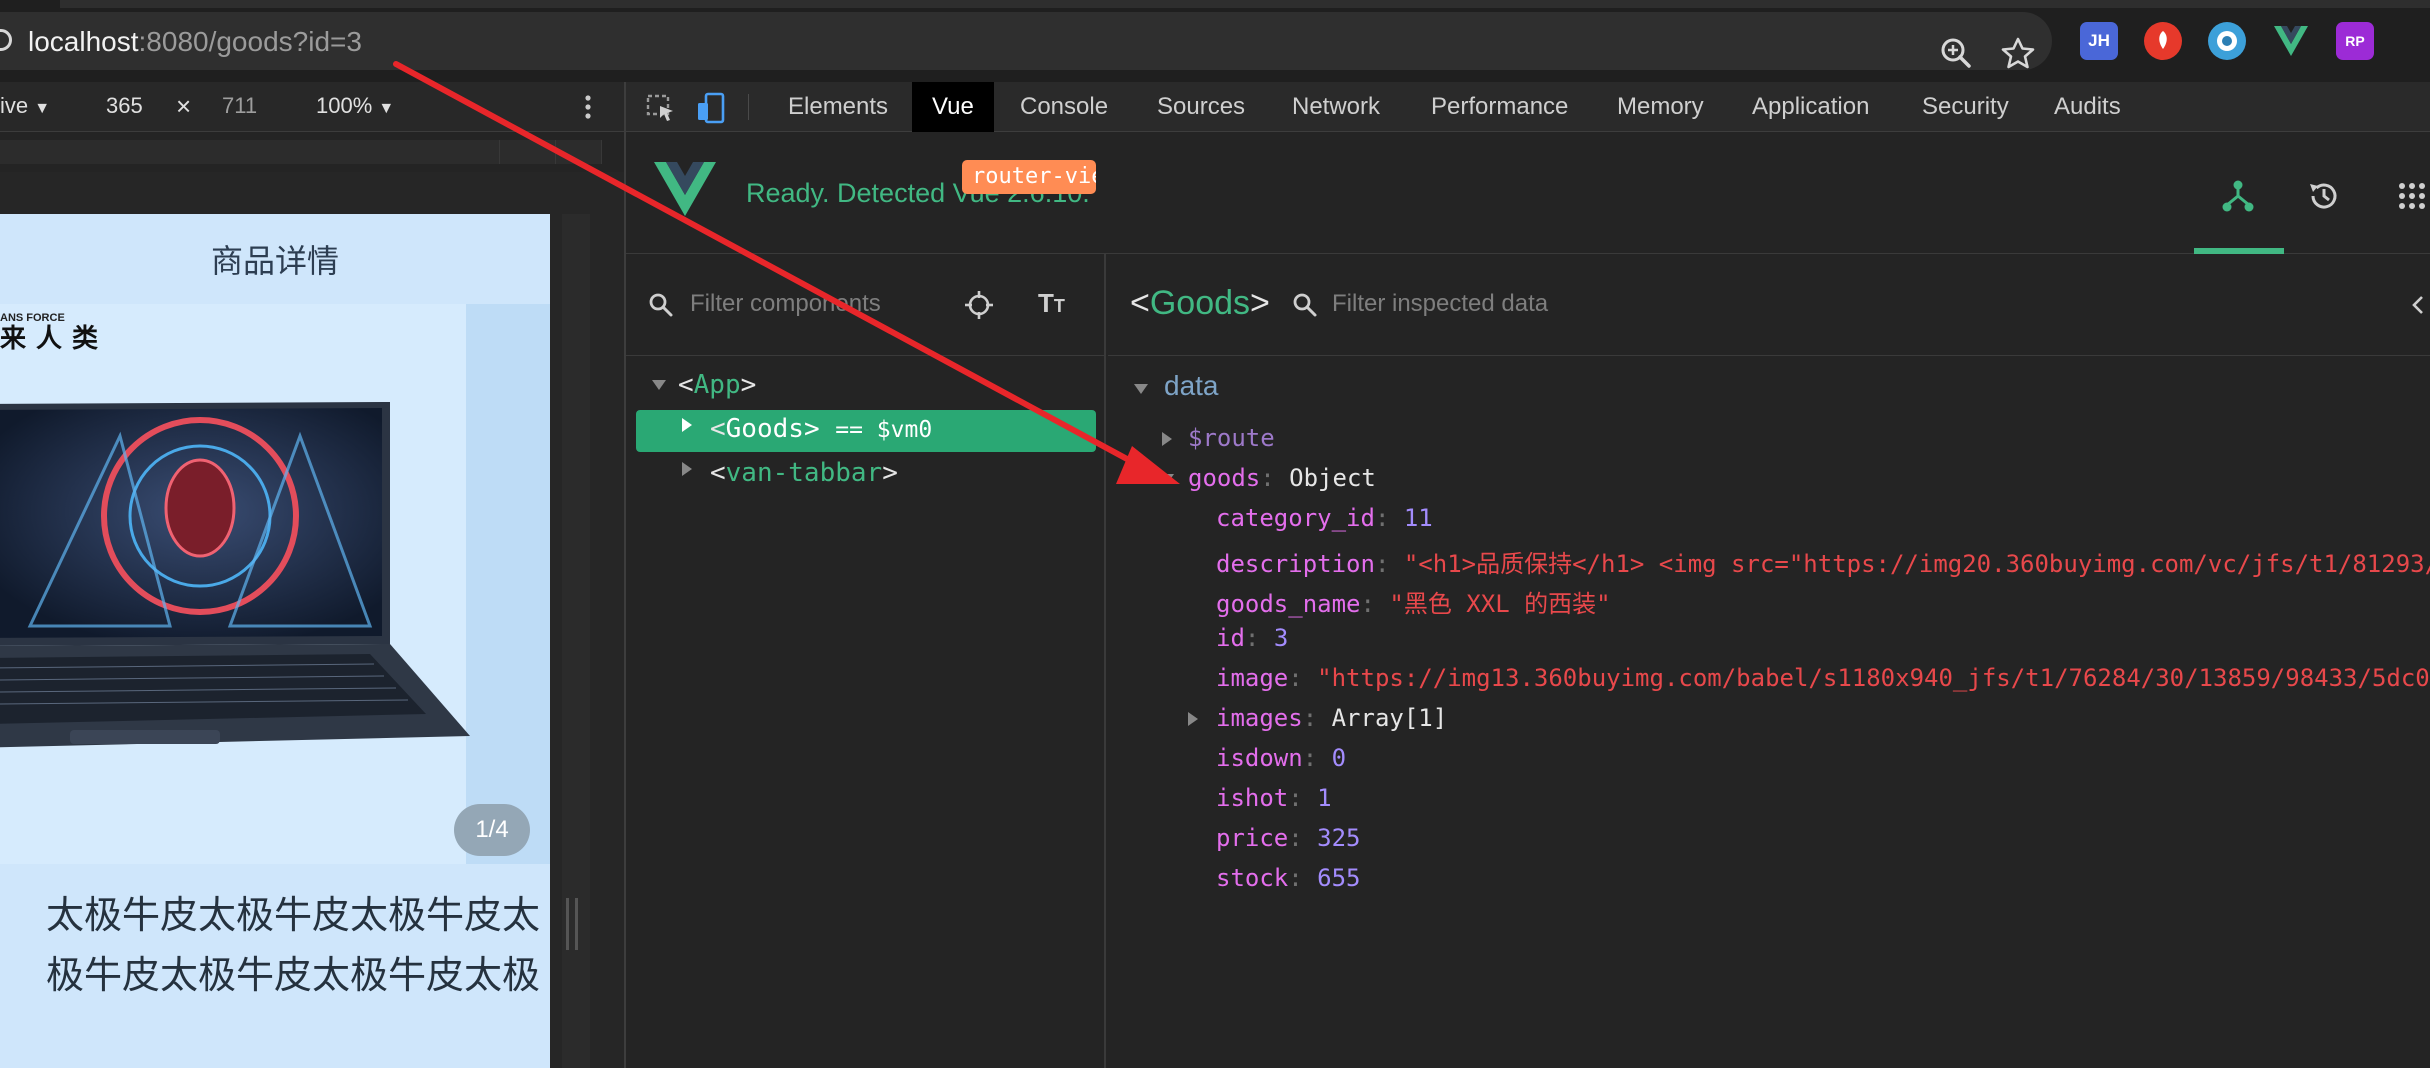 This screenshot has width=2430, height=1068. What do you see at coordinates (1956, 53) in the screenshot?
I see `zoom-icon` at bounding box center [1956, 53].